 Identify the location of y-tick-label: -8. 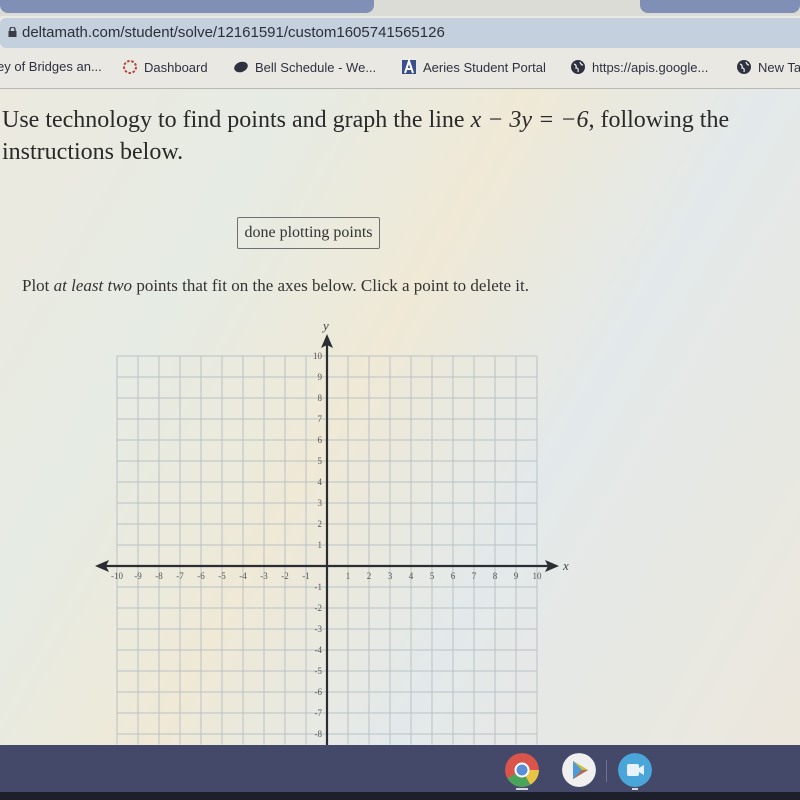
(319, 734).